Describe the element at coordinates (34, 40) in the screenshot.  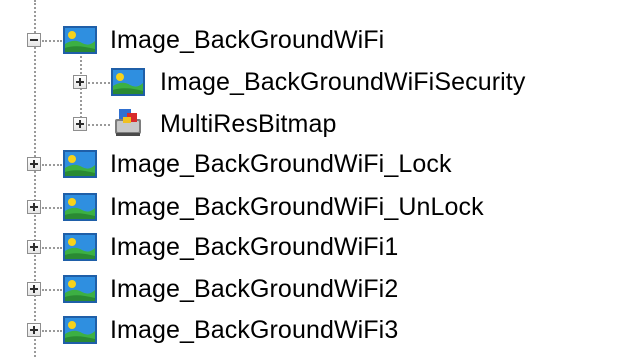
I see `collapse-toggle` at that location.